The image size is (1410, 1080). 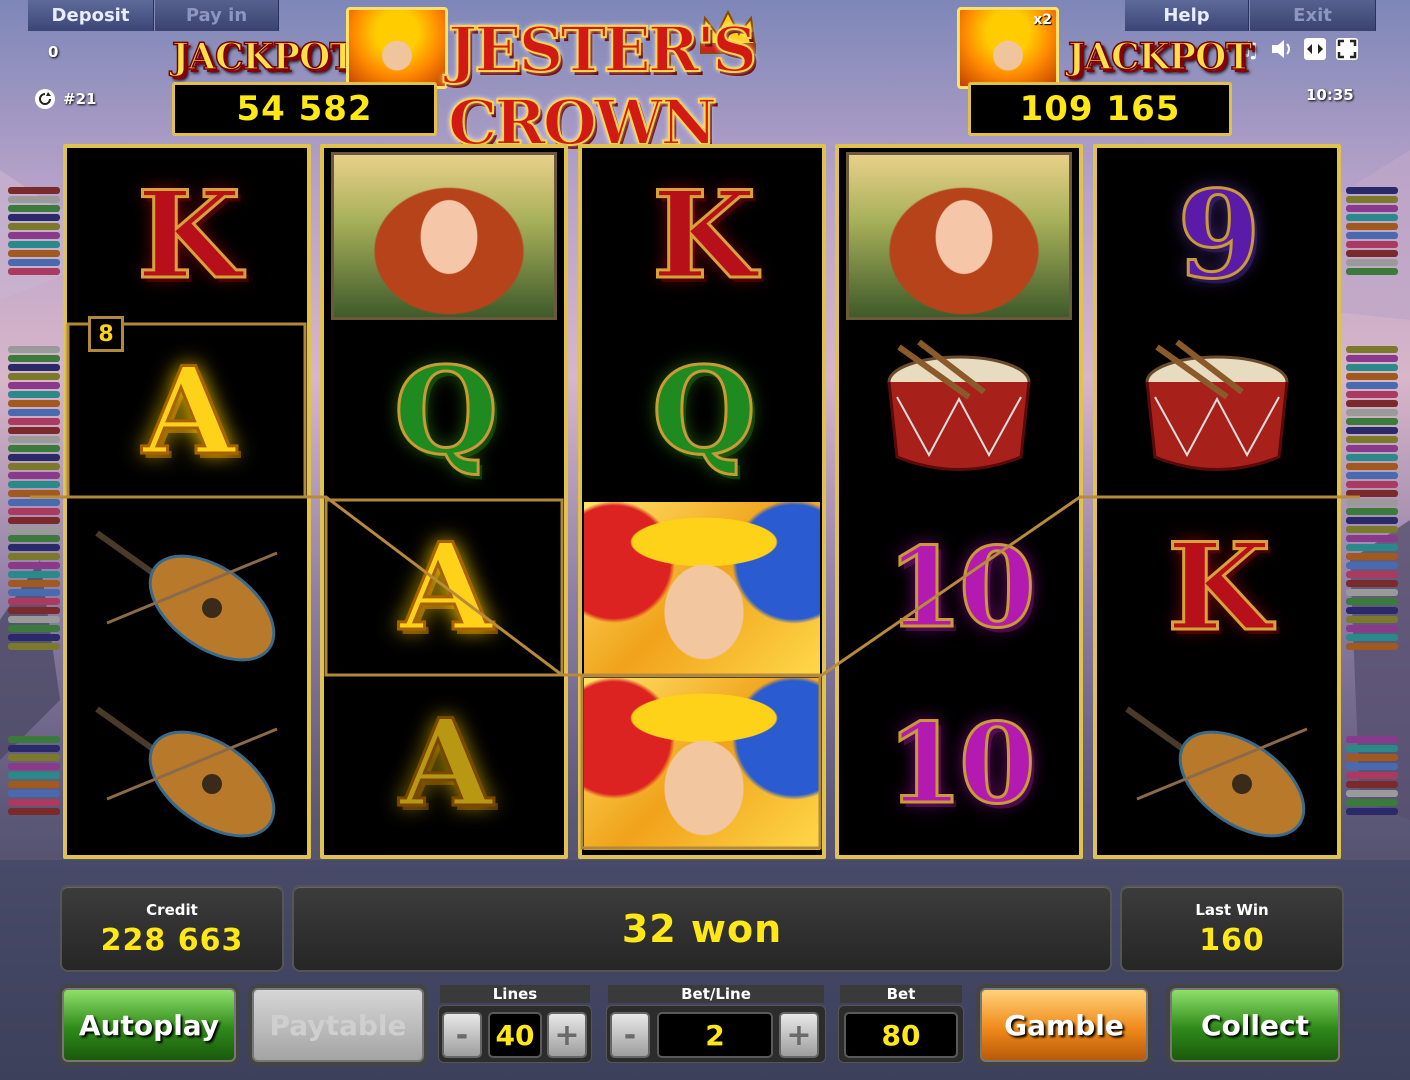 What do you see at coordinates (1008, 48) in the screenshot?
I see `jester-portrait-right: x2` at bounding box center [1008, 48].